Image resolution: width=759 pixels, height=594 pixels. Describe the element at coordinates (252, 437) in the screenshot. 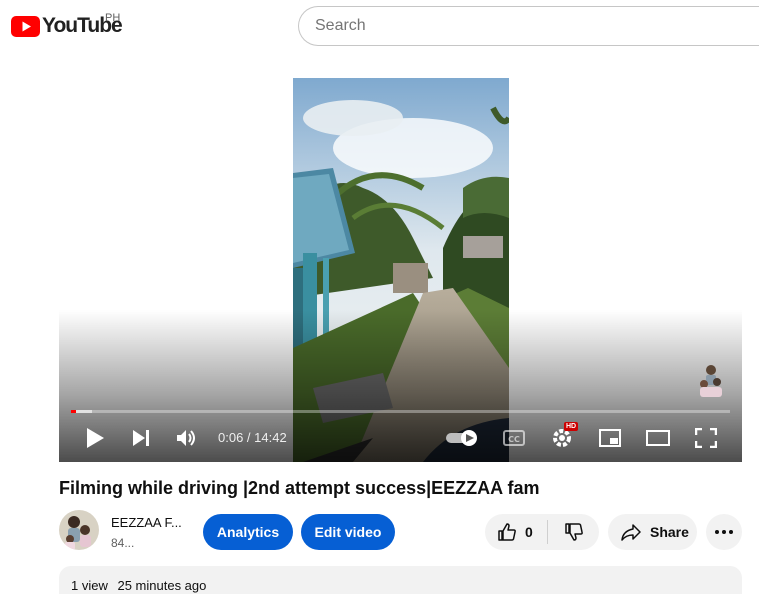

I see `time-display: 0:06 / 14:42` at that location.